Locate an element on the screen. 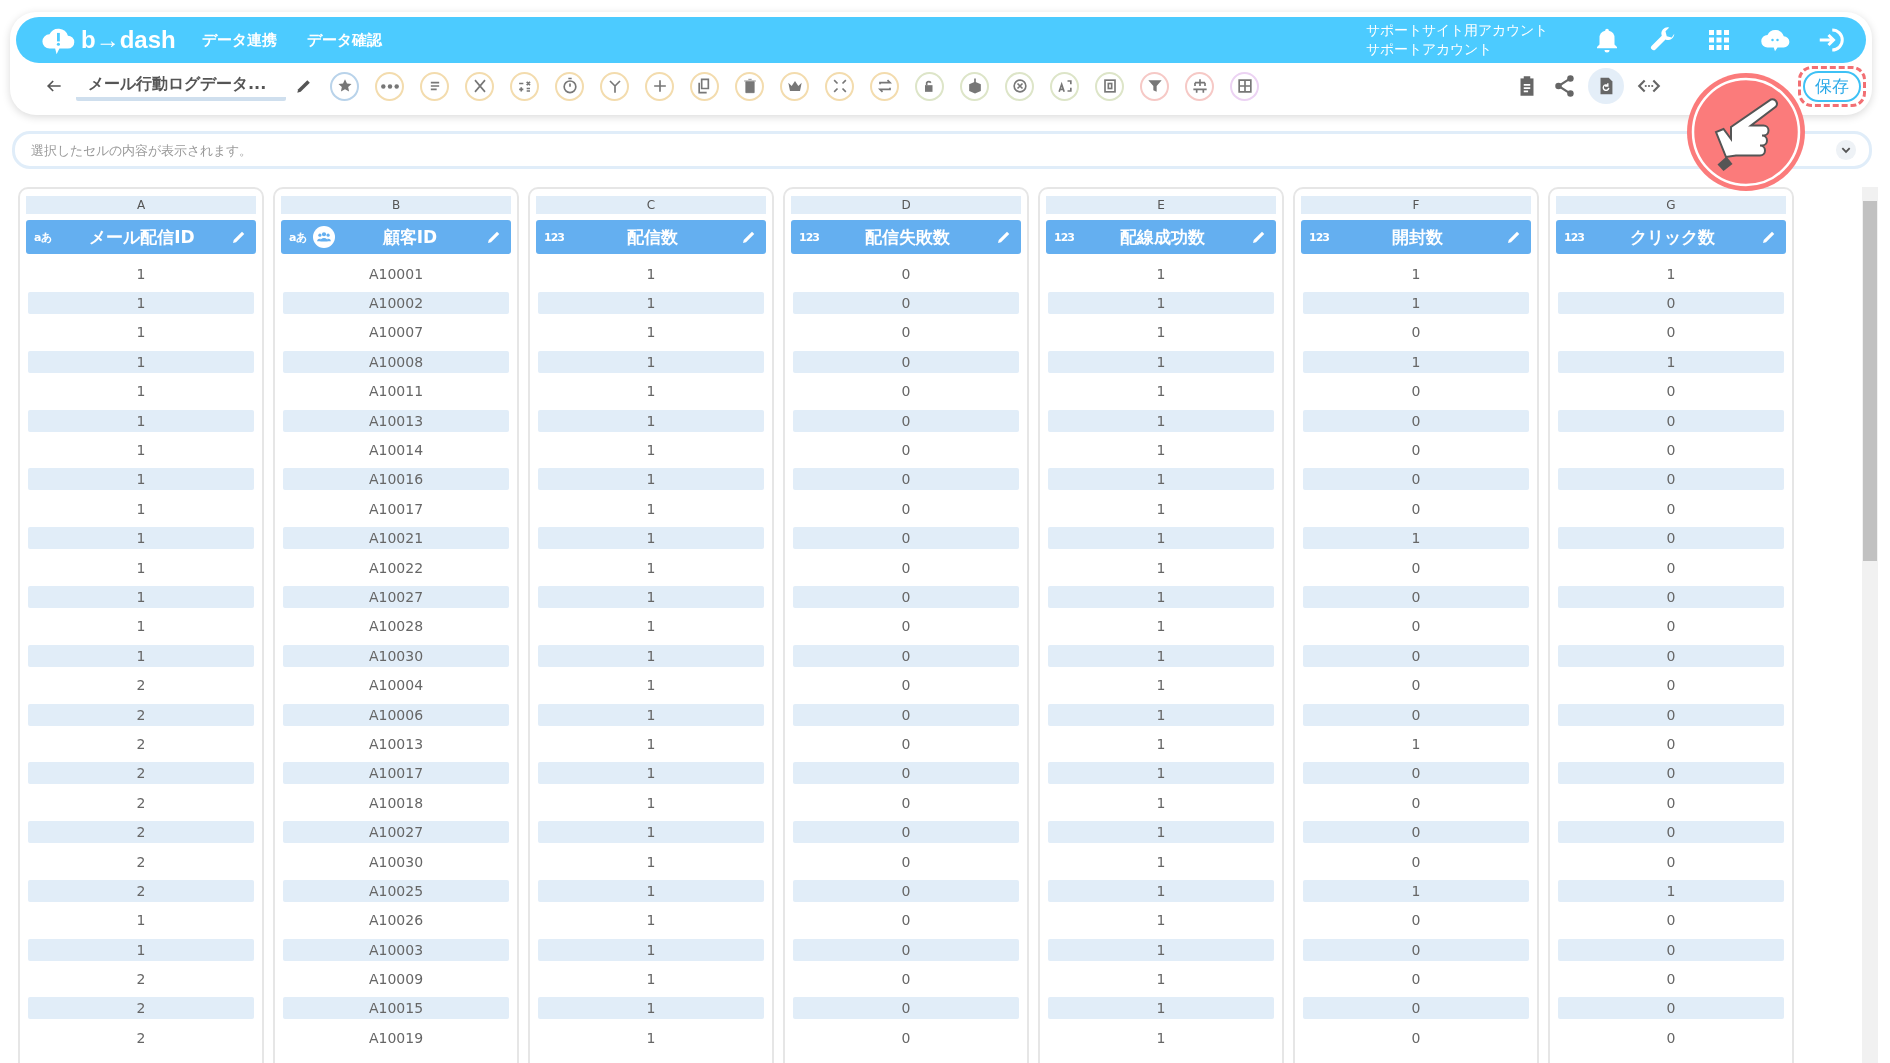 The image size is (1890, 1063). scrollbar is located at coordinates (1870, 625).